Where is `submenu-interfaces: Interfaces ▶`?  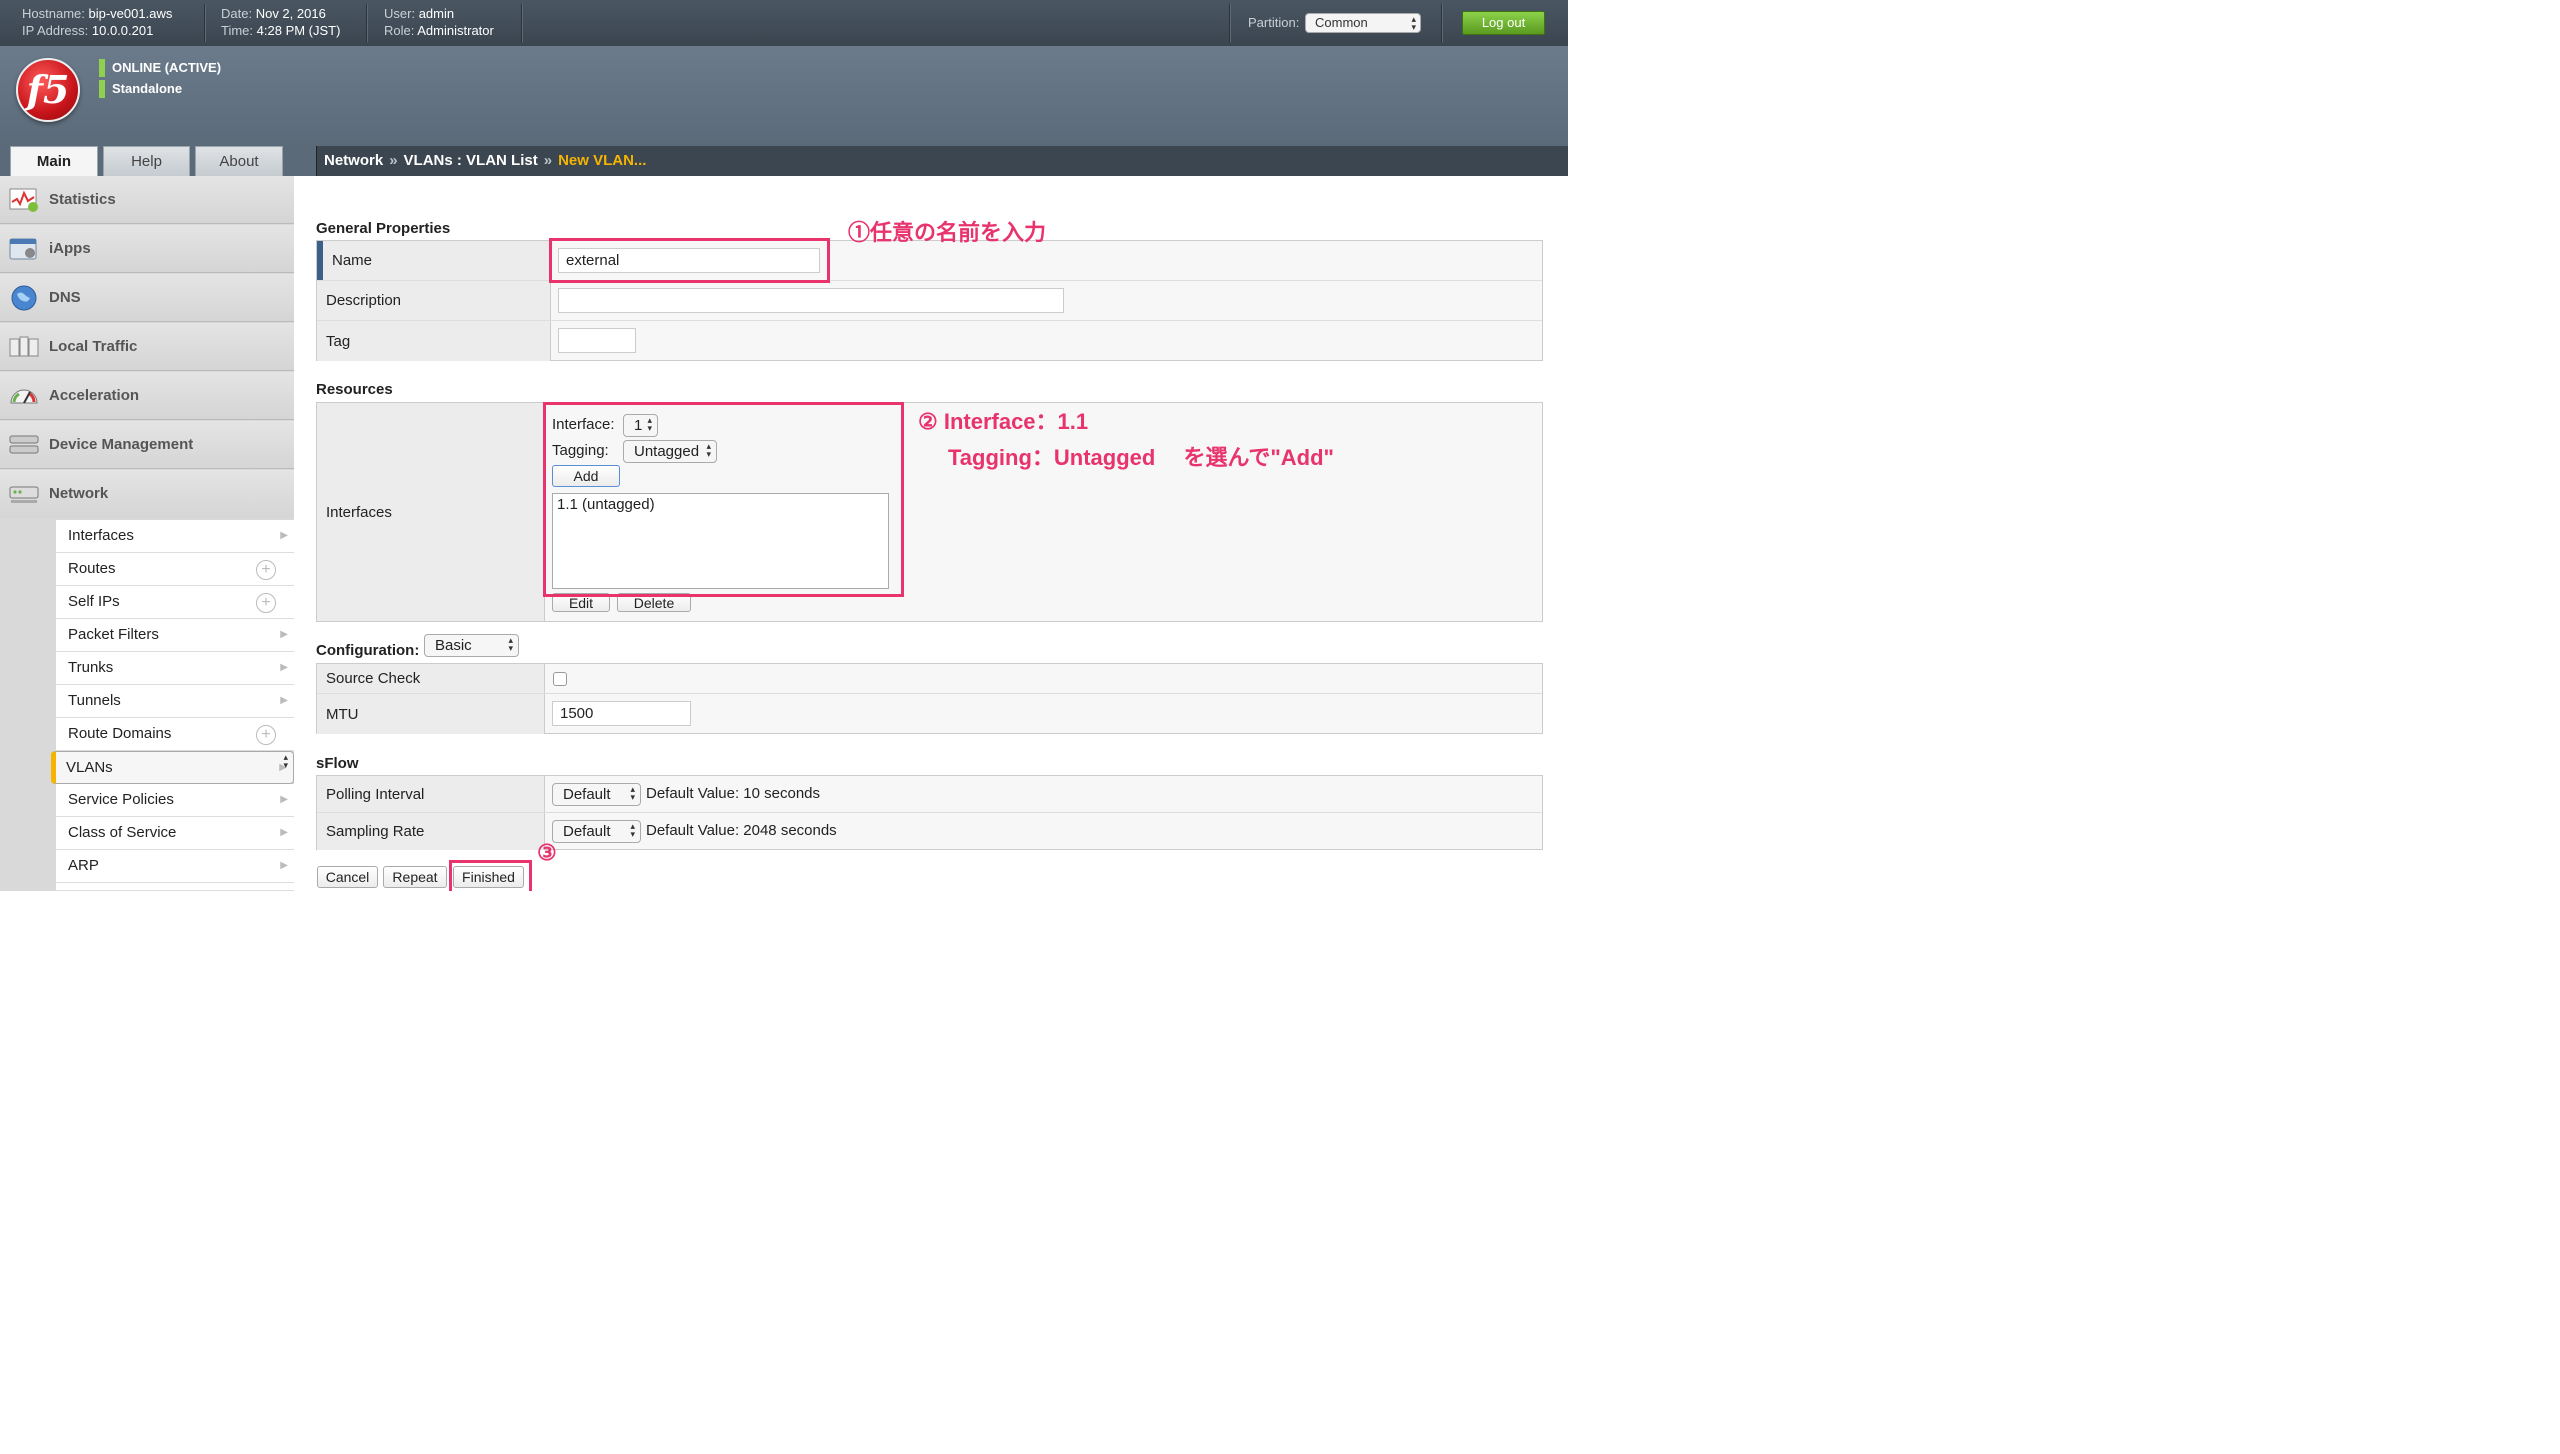
submenu-interfaces: Interfaces ▶ is located at coordinates (175, 536).